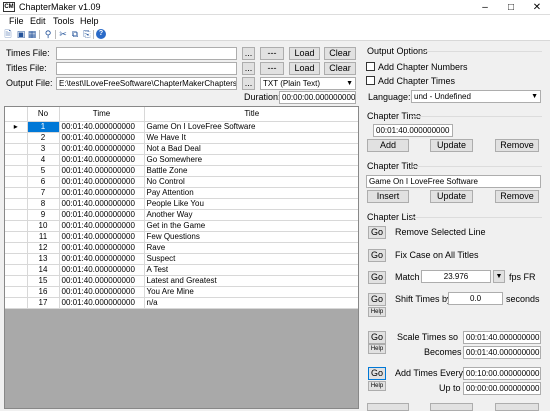 The width and height of the screenshot is (550, 411). I want to click on go-match-fps-button: Go, so click(377, 277).